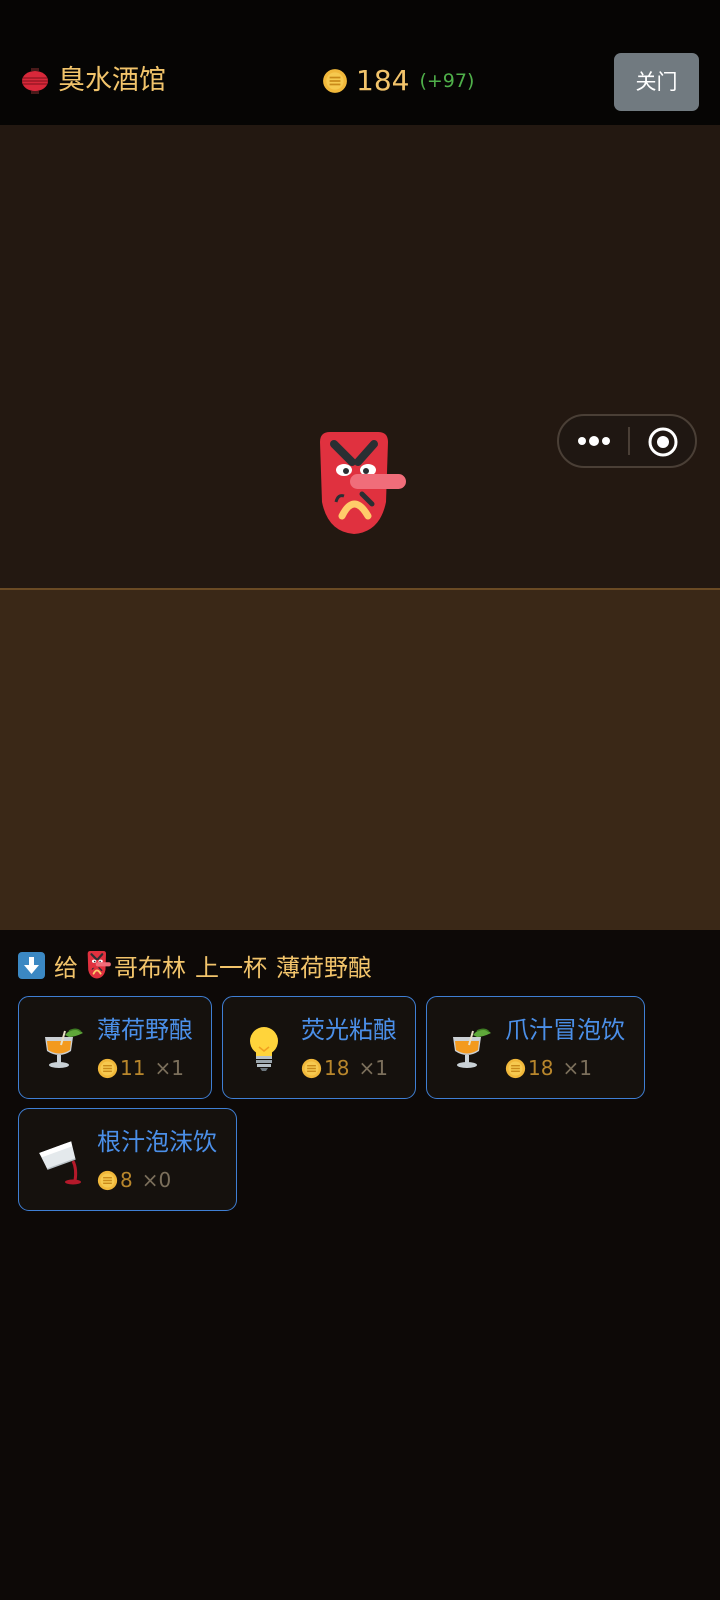 This screenshot has height=1600, width=720. Describe the element at coordinates (133, 1068) in the screenshot. I see `drink-price: 11` at that location.